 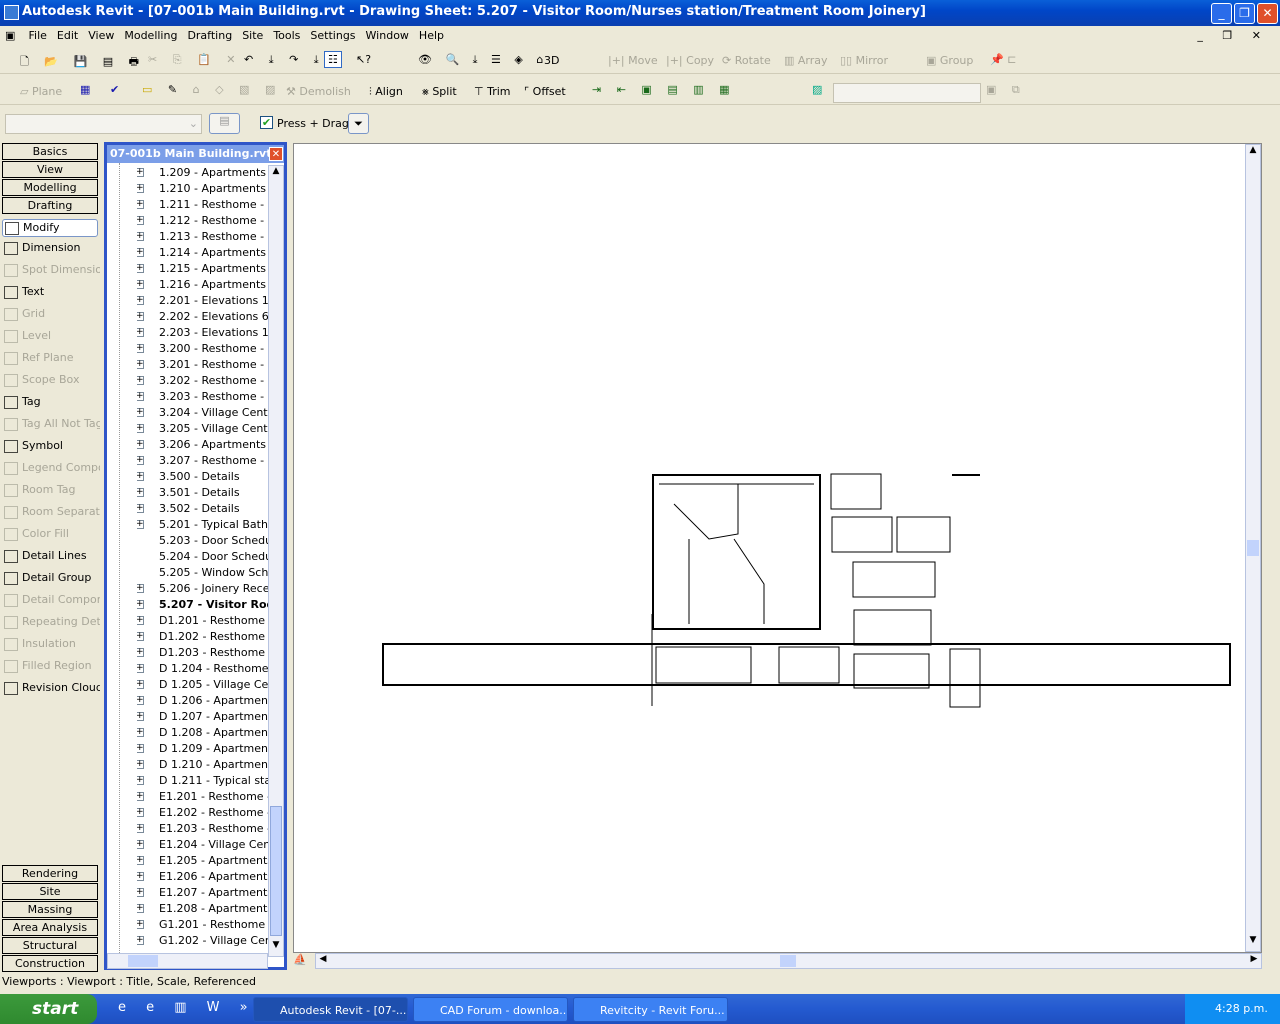 What do you see at coordinates (202, 333) in the screenshot?
I see `browser-sheet-item: +2.203 - Elevations 12, 1` at bounding box center [202, 333].